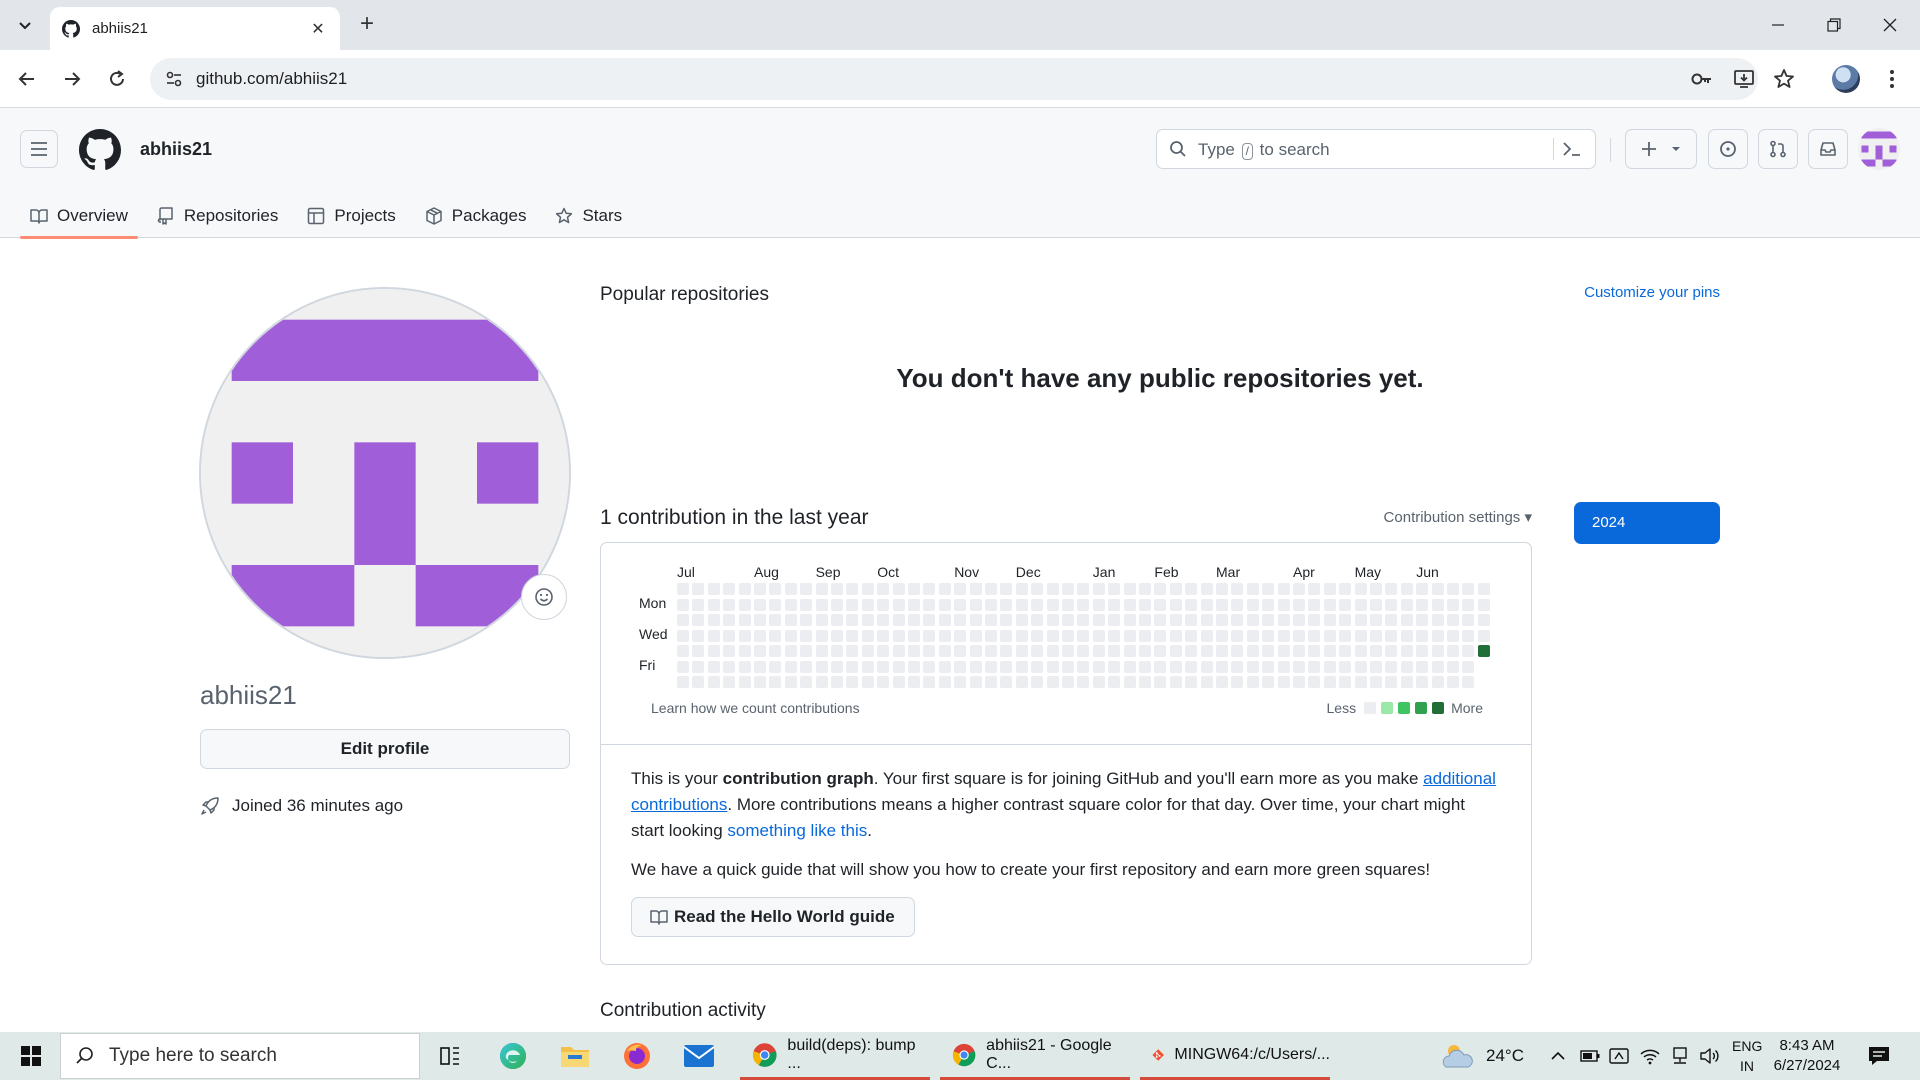 The image size is (1920, 1080). What do you see at coordinates (1590, 1056) in the screenshot?
I see `battery-icon` at bounding box center [1590, 1056].